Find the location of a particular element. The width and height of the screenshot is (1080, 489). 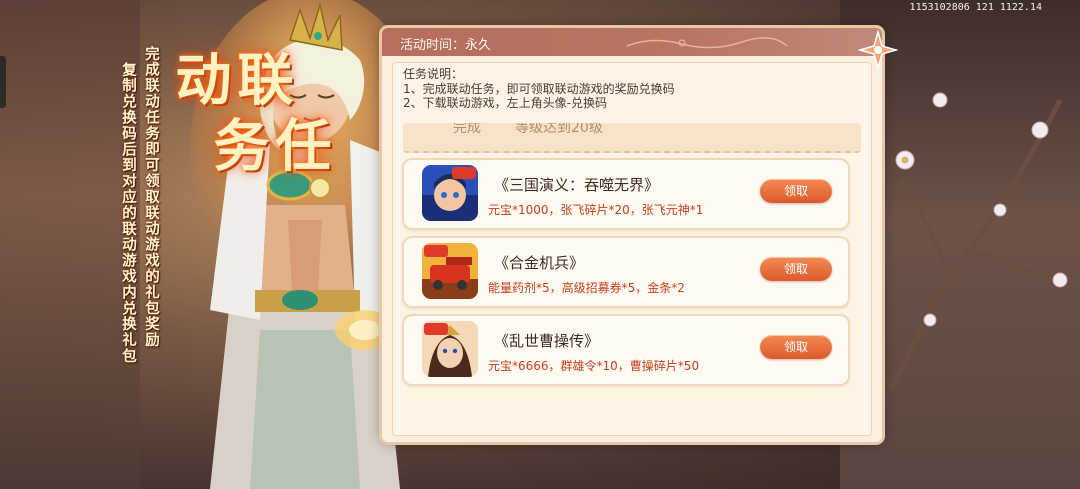

scrolled-task-row: 完成 等级达到20级 is located at coordinates (632, 138).